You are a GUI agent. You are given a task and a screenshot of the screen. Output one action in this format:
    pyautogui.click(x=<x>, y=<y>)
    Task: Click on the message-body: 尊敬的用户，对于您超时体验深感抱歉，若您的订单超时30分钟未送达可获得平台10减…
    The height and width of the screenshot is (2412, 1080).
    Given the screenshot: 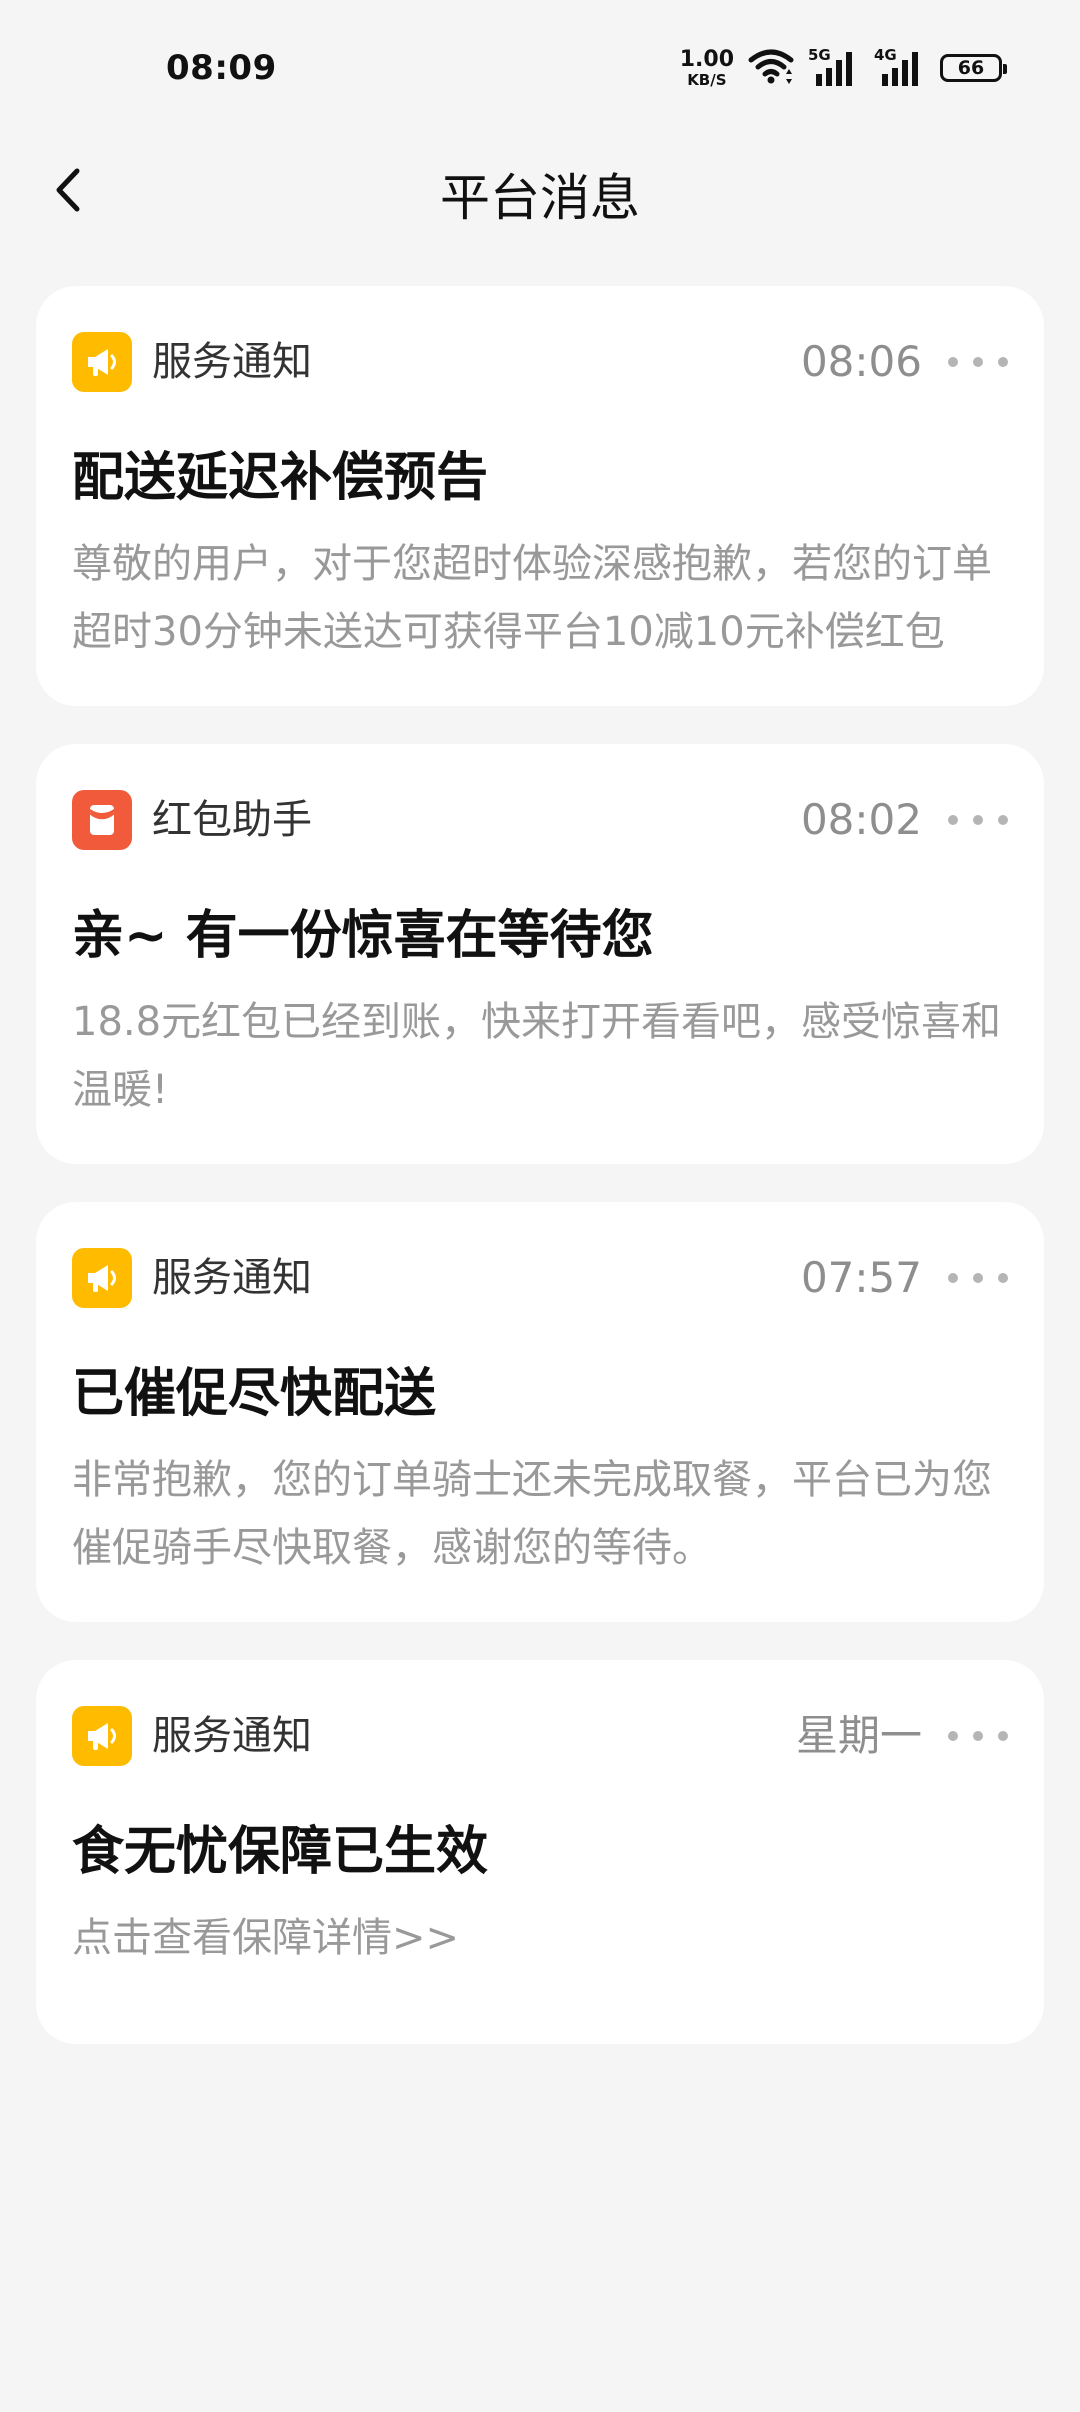 What is the action you would take?
    pyautogui.click(x=532, y=598)
    